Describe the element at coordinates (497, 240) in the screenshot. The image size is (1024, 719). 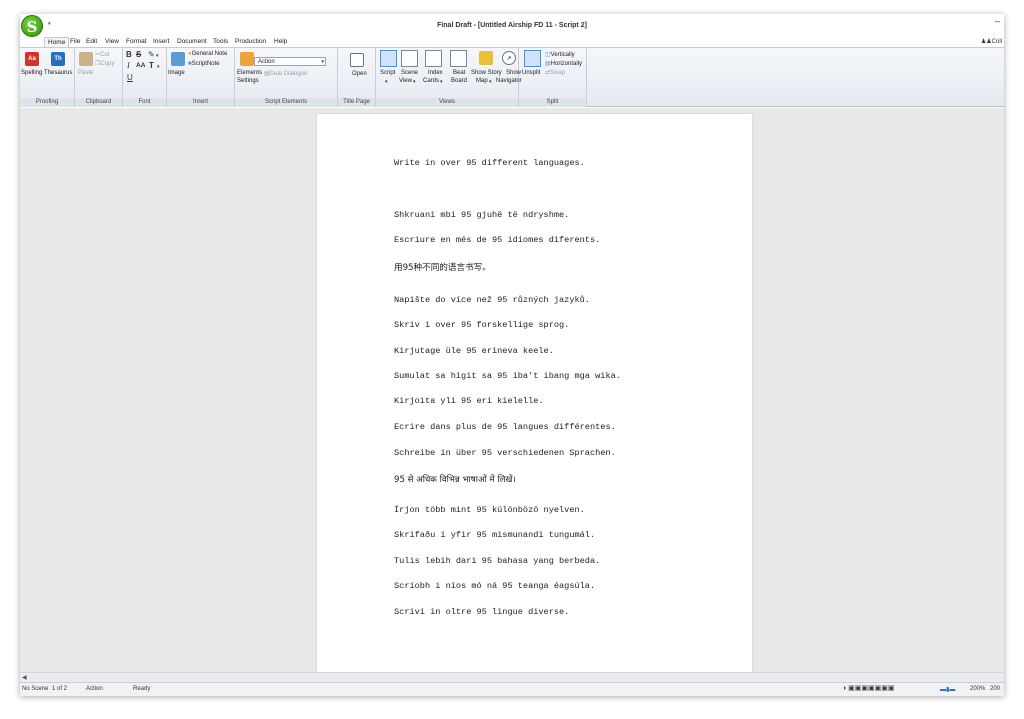
I see `script-line: Escriure en més de 95 idiomes diferents.` at that location.